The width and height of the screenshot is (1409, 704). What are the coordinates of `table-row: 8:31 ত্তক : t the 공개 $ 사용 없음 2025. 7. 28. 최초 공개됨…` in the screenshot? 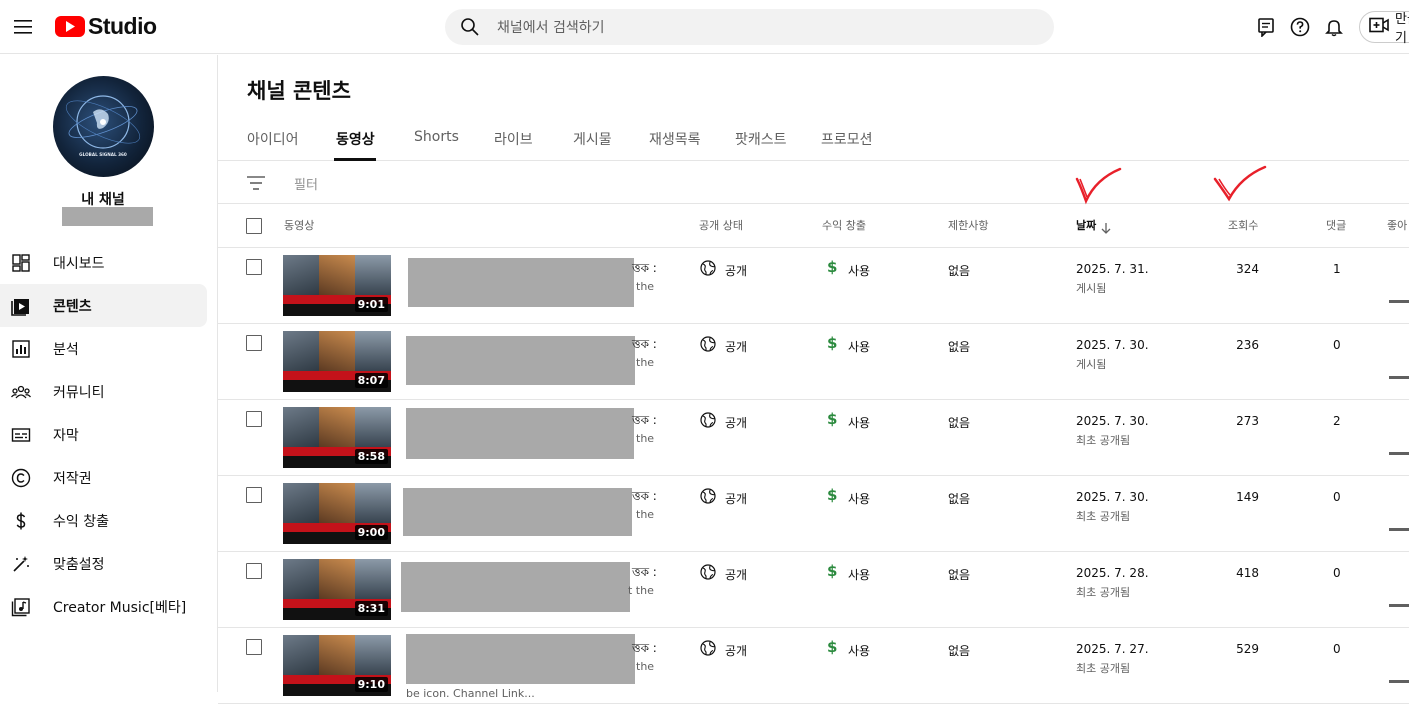 It's located at (813, 590).